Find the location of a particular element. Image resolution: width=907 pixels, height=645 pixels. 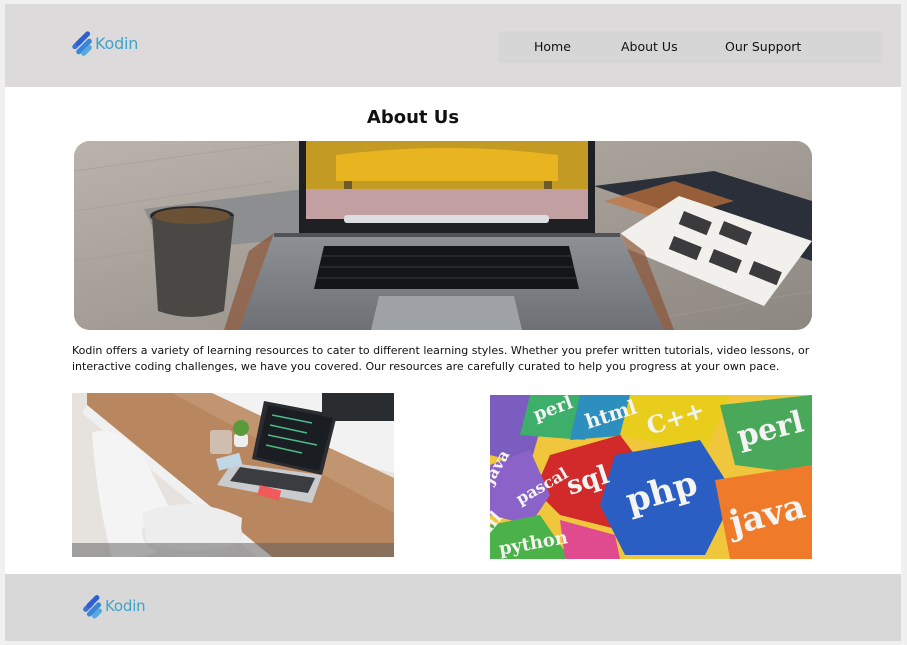

nav-home-link: Home is located at coordinates (552, 46).